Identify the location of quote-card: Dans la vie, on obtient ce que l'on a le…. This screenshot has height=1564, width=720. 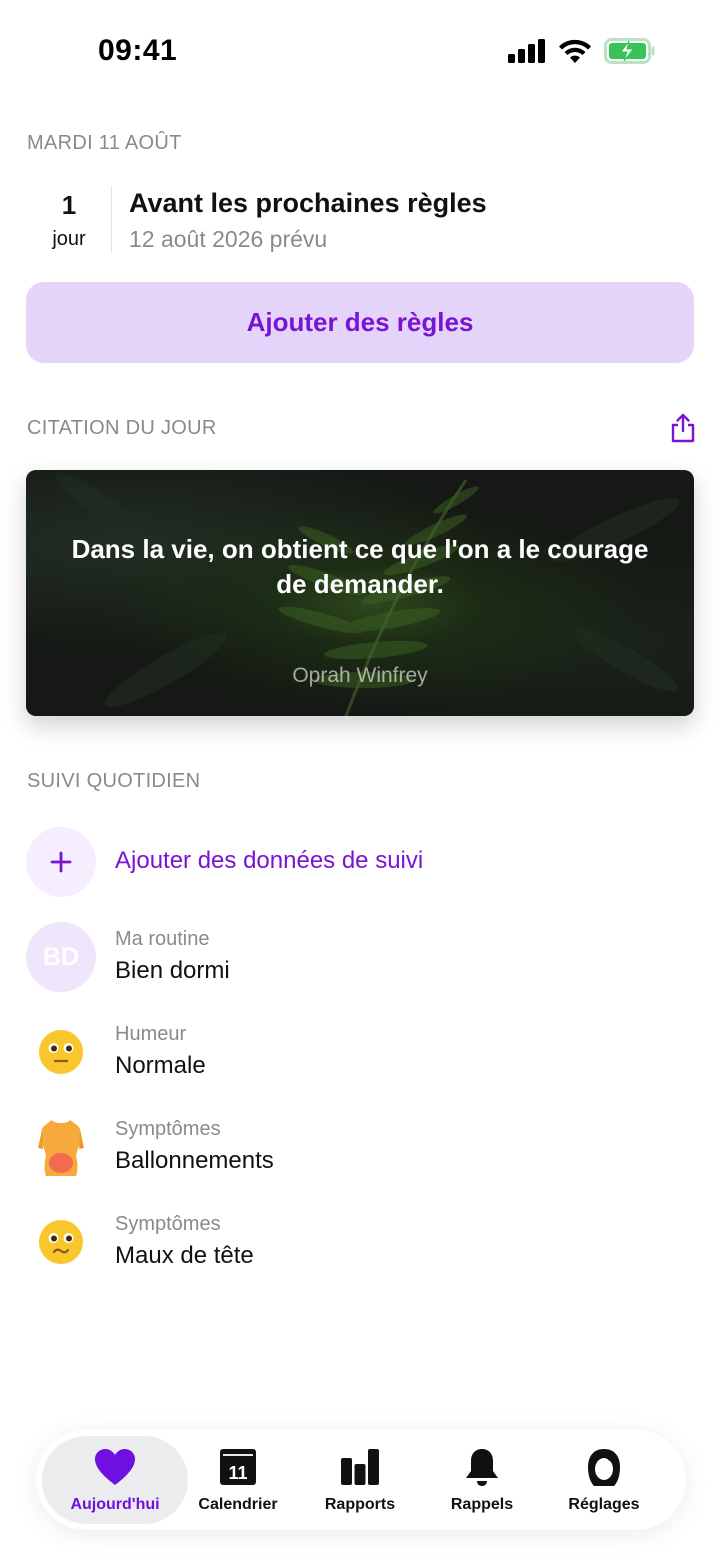
(360, 593).